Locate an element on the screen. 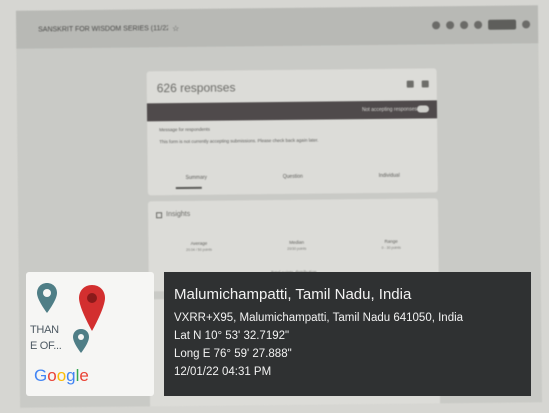 Image resolution: width=549 pixels, height=413 pixels. tab-summary: Summary is located at coordinates (196, 178).